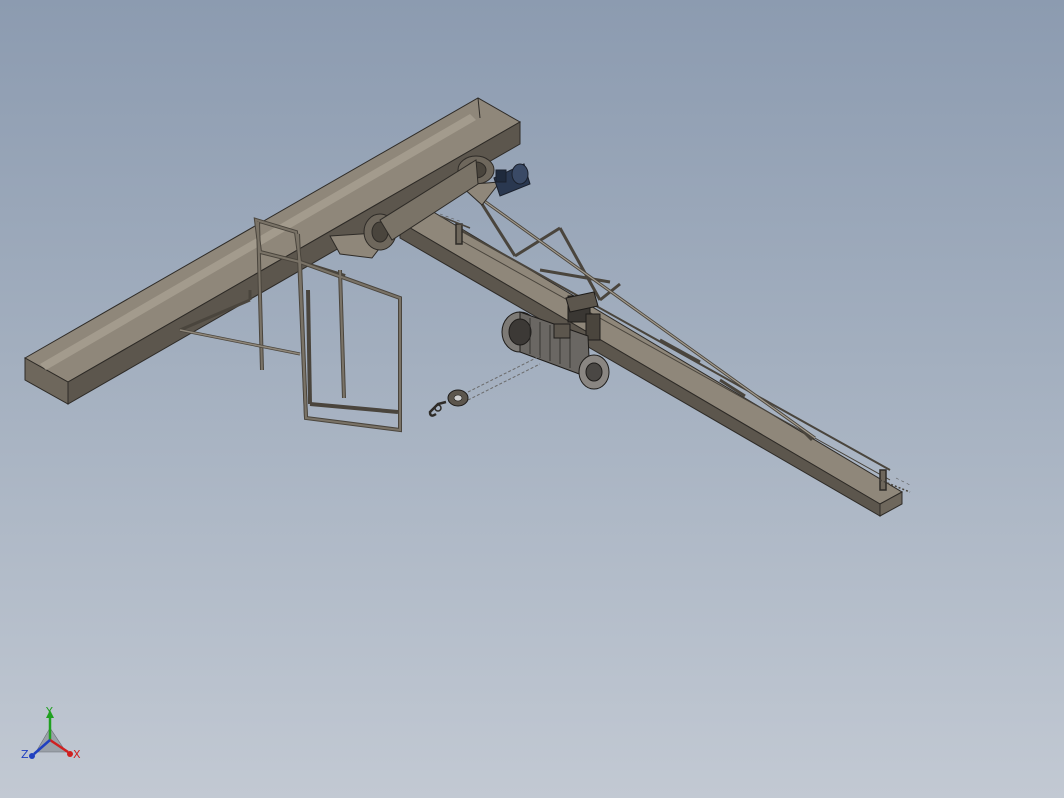 The height and width of the screenshot is (798, 1064). What do you see at coordinates (240, 342) in the screenshot?
I see `beam-bracing-light` at bounding box center [240, 342].